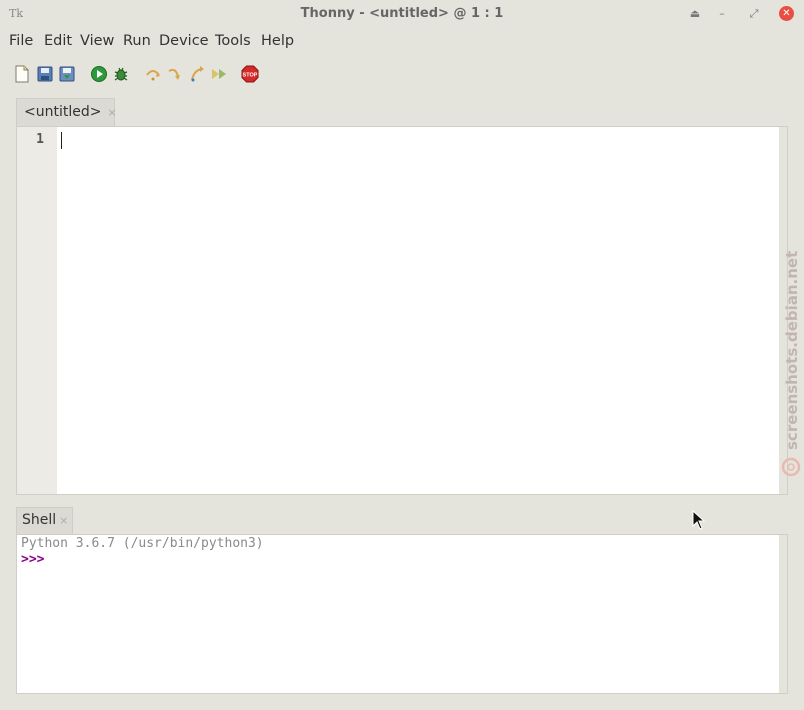 The image size is (804, 710). Describe the element at coordinates (45, 74) in the screenshot. I see `open-file-icon` at that location.